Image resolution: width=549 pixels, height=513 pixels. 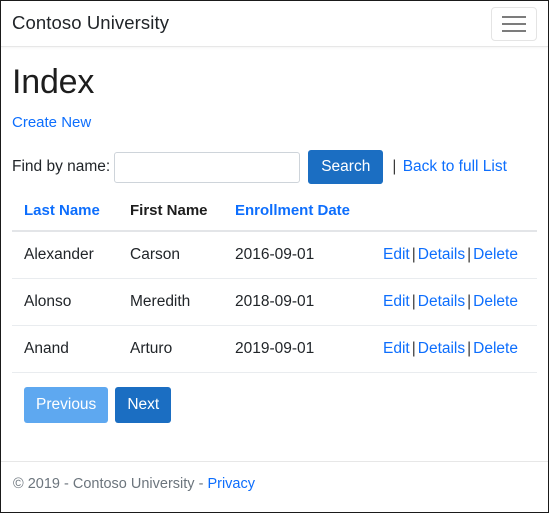 What do you see at coordinates (309, 255) in the screenshot?
I see `cell-enrollment-date: 2016-09-01` at bounding box center [309, 255].